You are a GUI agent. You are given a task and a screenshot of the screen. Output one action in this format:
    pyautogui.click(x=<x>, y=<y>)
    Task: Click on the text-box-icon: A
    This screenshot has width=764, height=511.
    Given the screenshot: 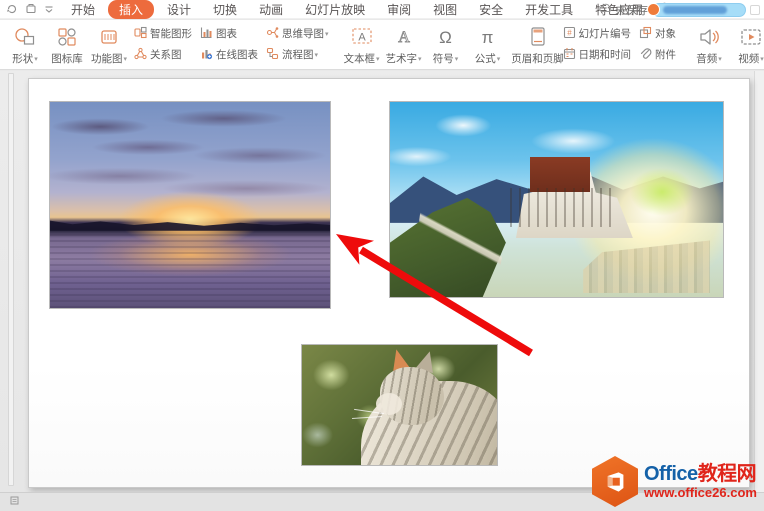 What is the action you would take?
    pyautogui.click(x=362, y=37)
    